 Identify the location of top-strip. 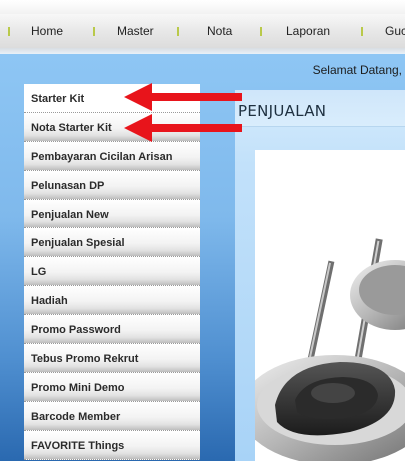
(202, 7).